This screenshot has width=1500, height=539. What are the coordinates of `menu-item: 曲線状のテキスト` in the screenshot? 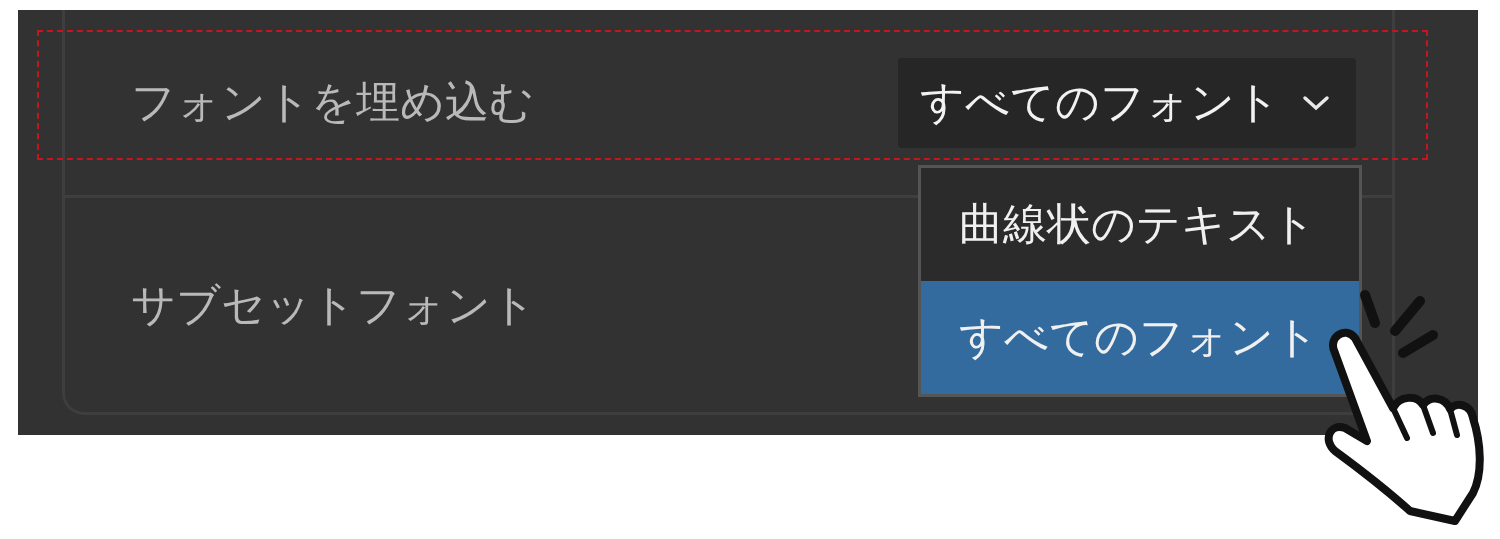 It's located at (1140, 224).